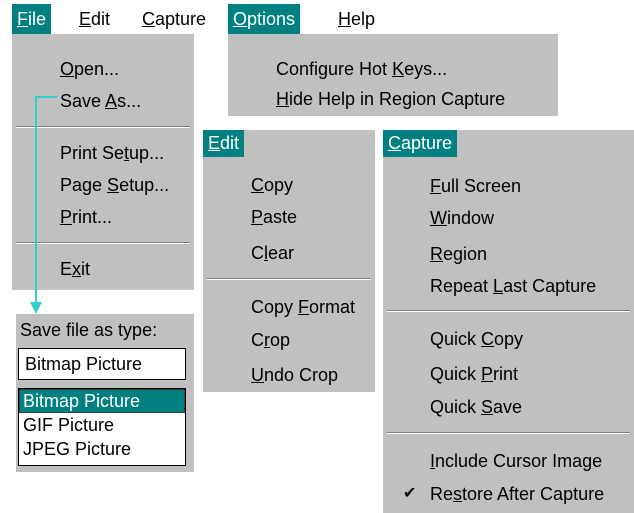 The image size is (634, 513). Describe the element at coordinates (89, 330) in the screenshot. I see `save-type-label: Save file as type:` at that location.